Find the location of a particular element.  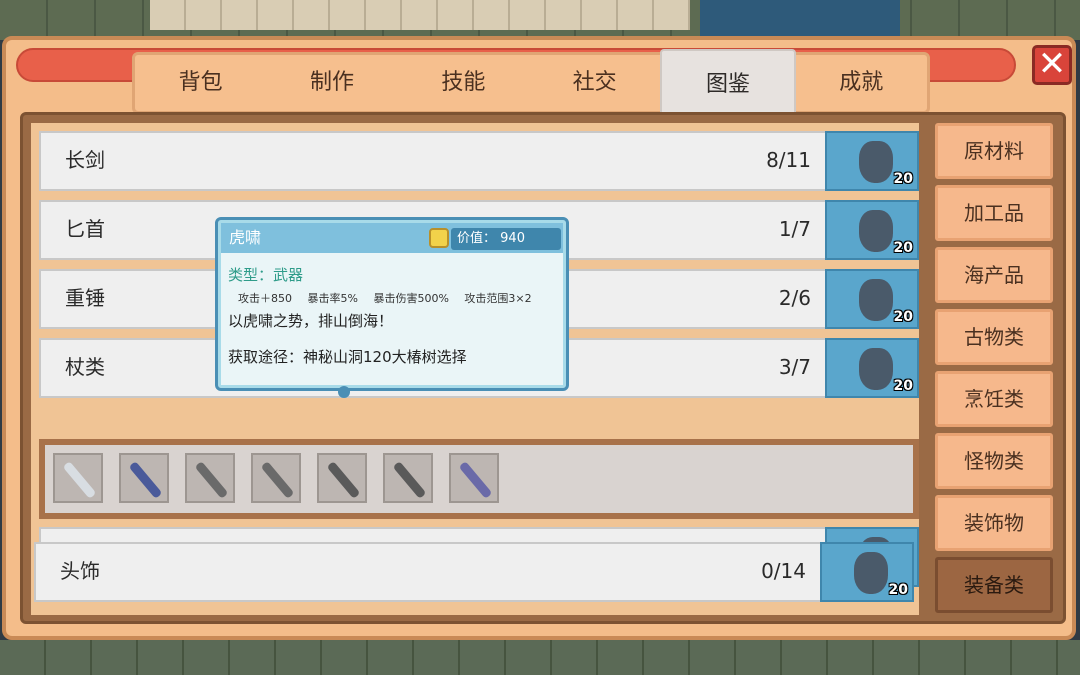

value-amount: 940 is located at coordinates (512, 238).